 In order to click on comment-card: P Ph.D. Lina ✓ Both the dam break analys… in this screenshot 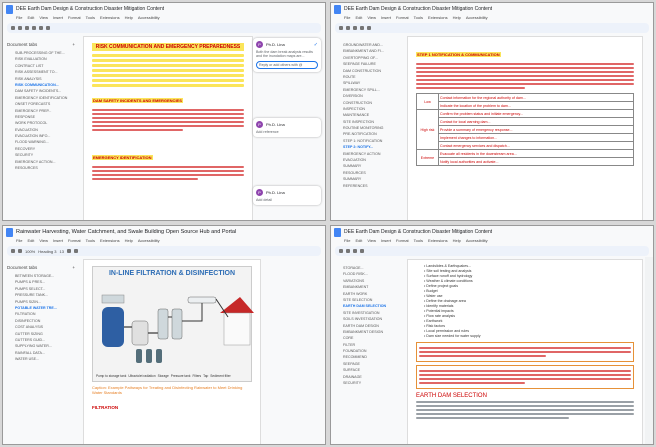, I will do `click(287, 55)`.